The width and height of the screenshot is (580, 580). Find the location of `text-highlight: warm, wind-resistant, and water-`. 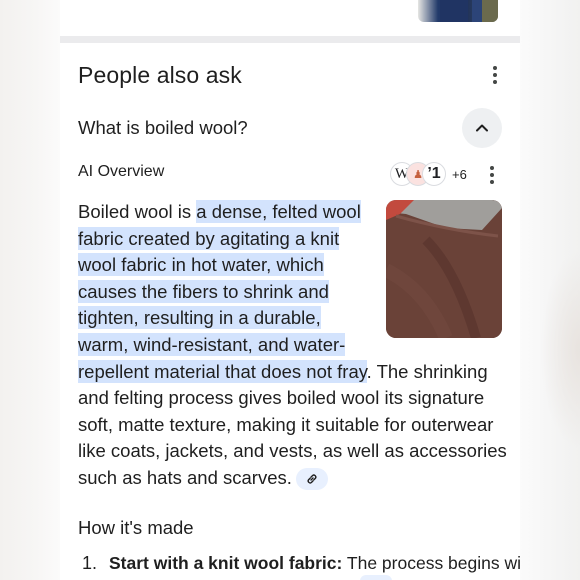

text-highlight: warm, wind-resistant, and water- is located at coordinates (212, 344).